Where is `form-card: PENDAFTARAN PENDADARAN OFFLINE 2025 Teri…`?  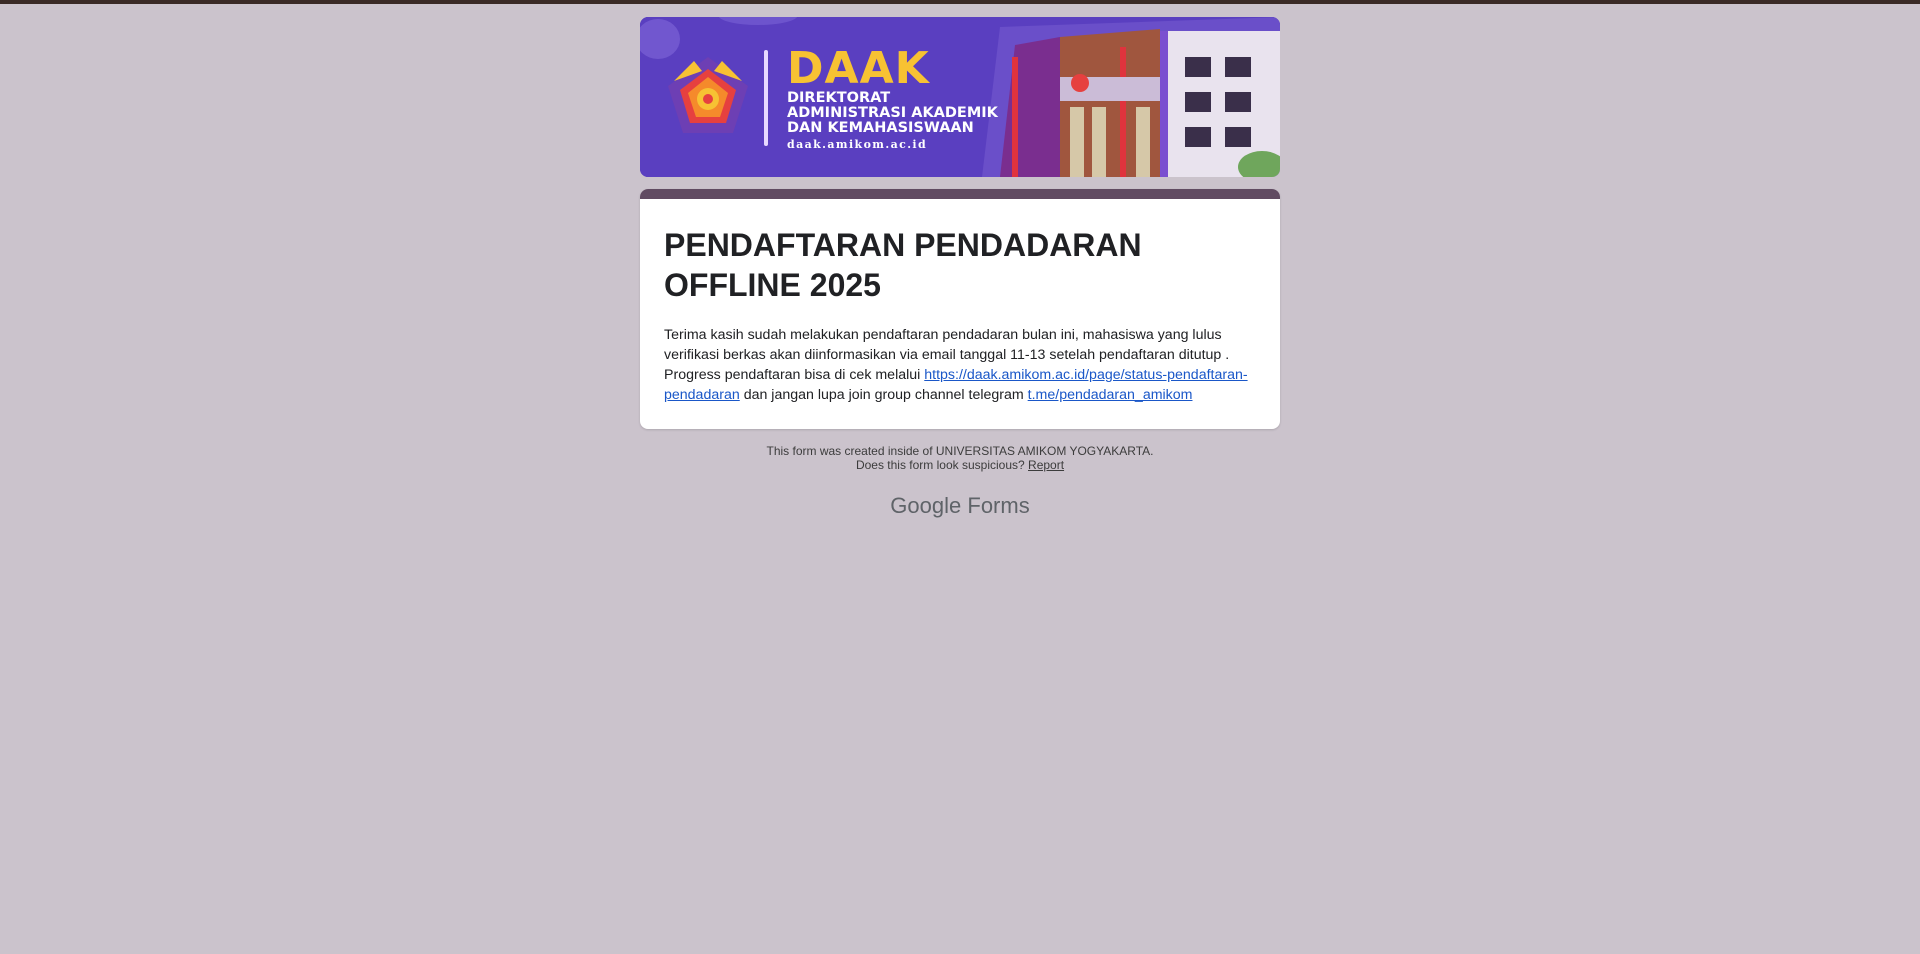
form-card: PENDAFTARAN PENDADARAN OFFLINE 2025 Teri… is located at coordinates (960, 309).